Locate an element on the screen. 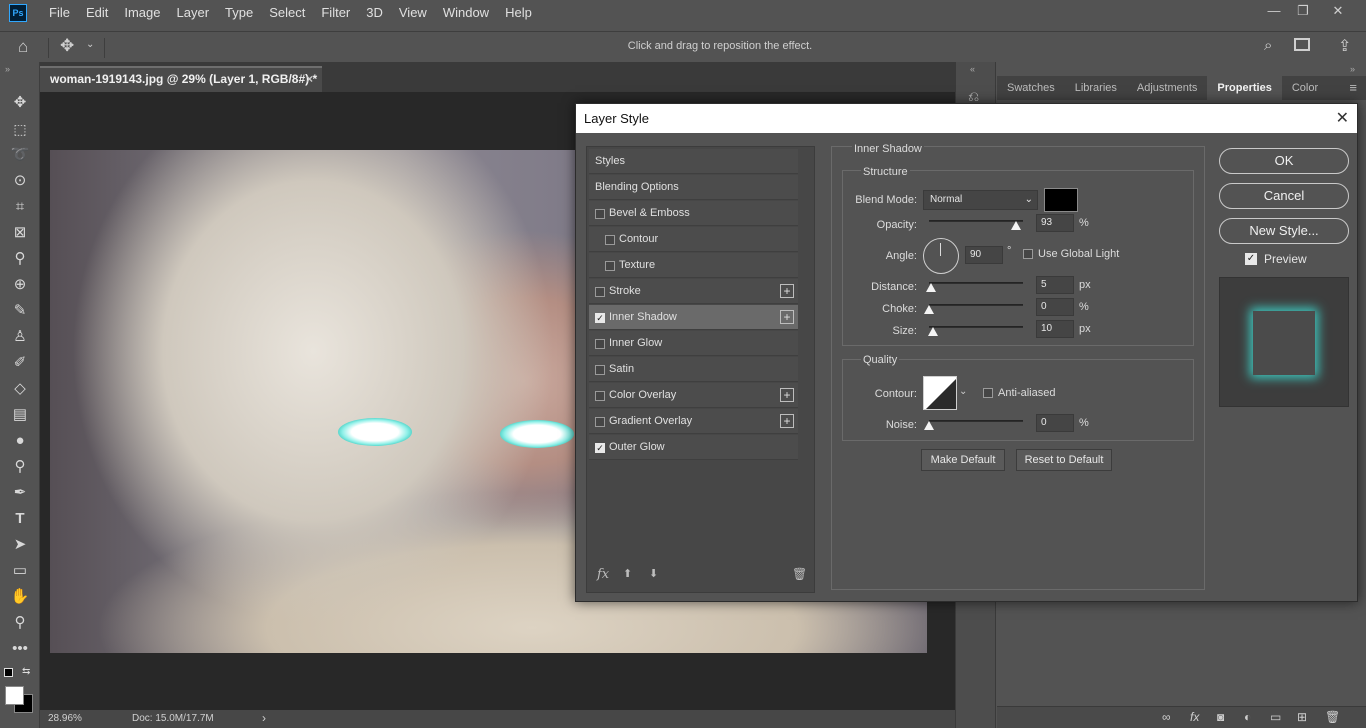 The image size is (1366, 728). history-brush-icon: ✐ is located at coordinates (20, 363).